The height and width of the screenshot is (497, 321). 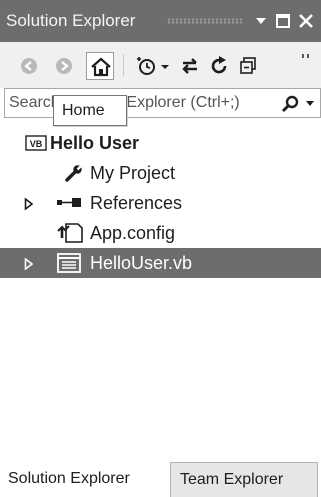 What do you see at coordinates (133, 233) in the screenshot?
I see `tree-item-label: App.config` at bounding box center [133, 233].